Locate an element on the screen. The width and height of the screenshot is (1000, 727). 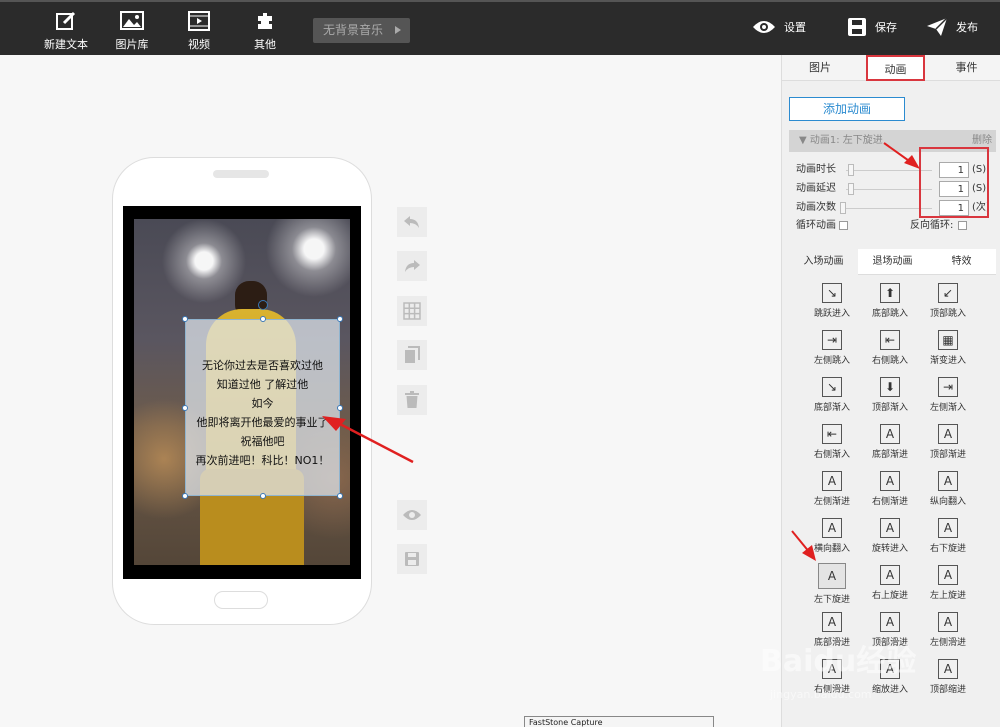
effect-label: 左侧渐入 is located at coordinates (947, 408).